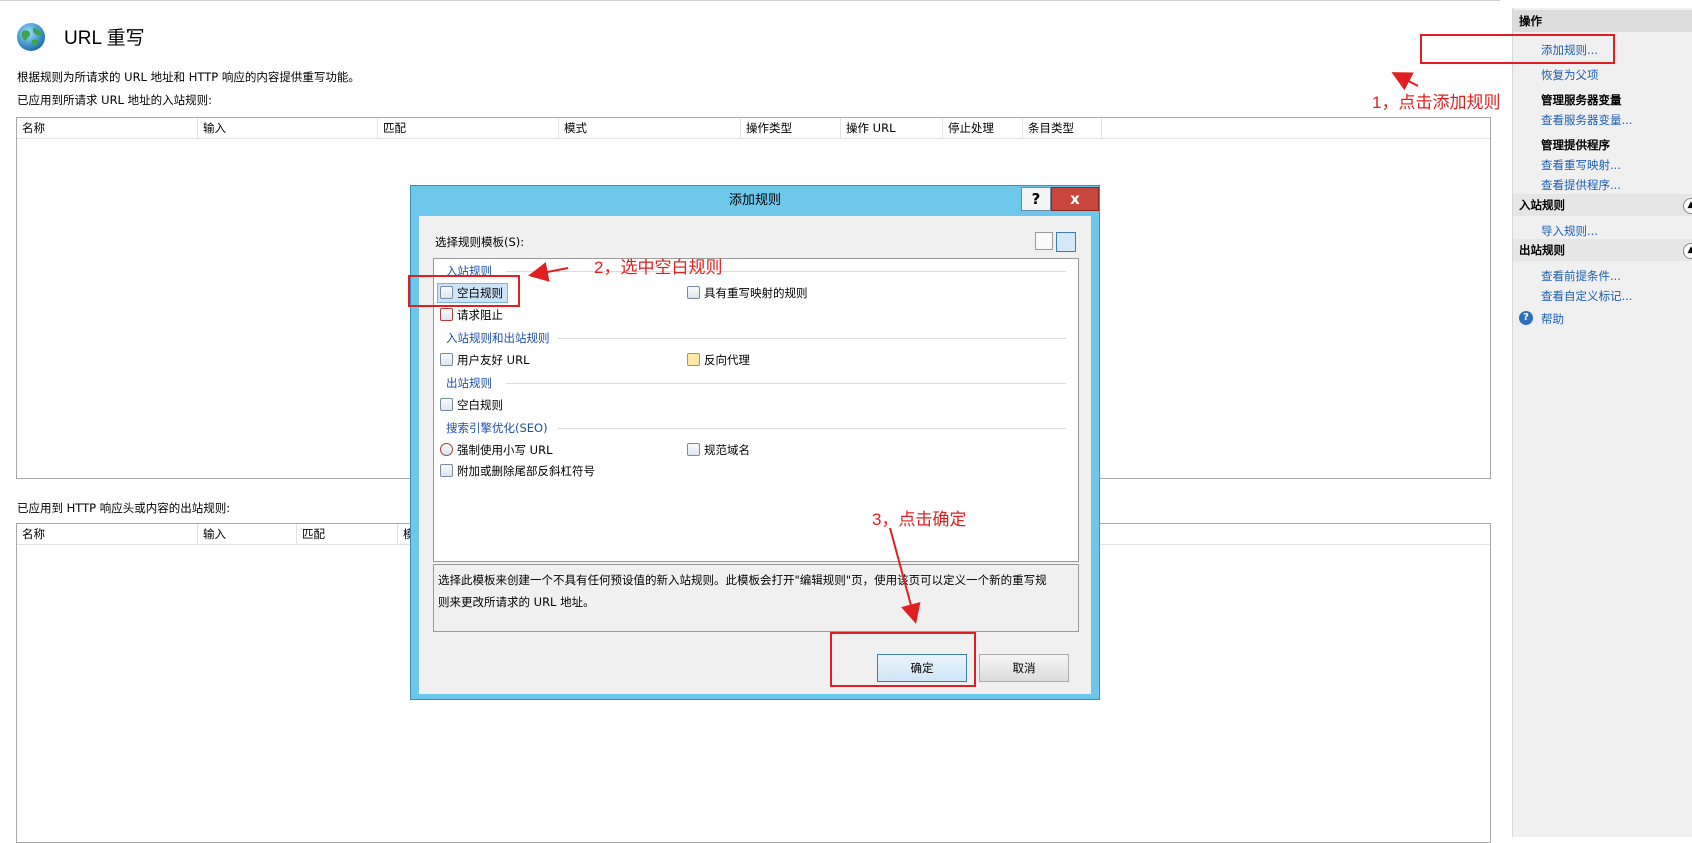 The width and height of the screenshot is (1692, 843). What do you see at coordinates (905, 575) in the screenshot?
I see `arrow-step3` at bounding box center [905, 575].